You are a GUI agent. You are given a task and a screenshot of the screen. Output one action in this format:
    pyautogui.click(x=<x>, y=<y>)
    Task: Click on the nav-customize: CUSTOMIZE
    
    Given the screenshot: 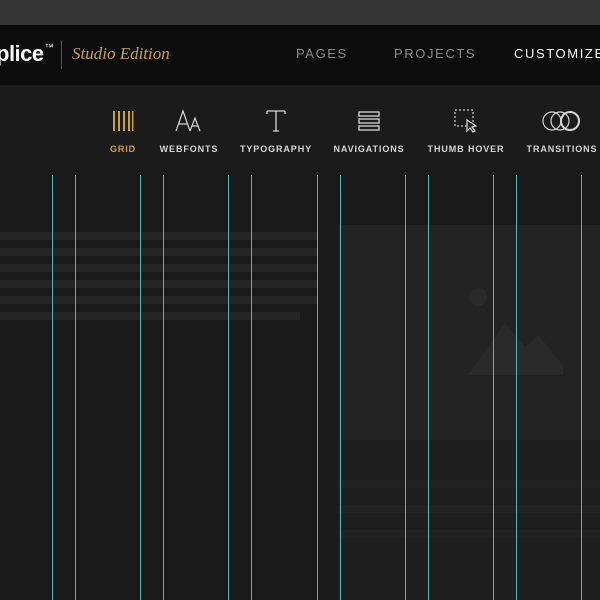 What is the action you would take?
    pyautogui.click(x=557, y=53)
    